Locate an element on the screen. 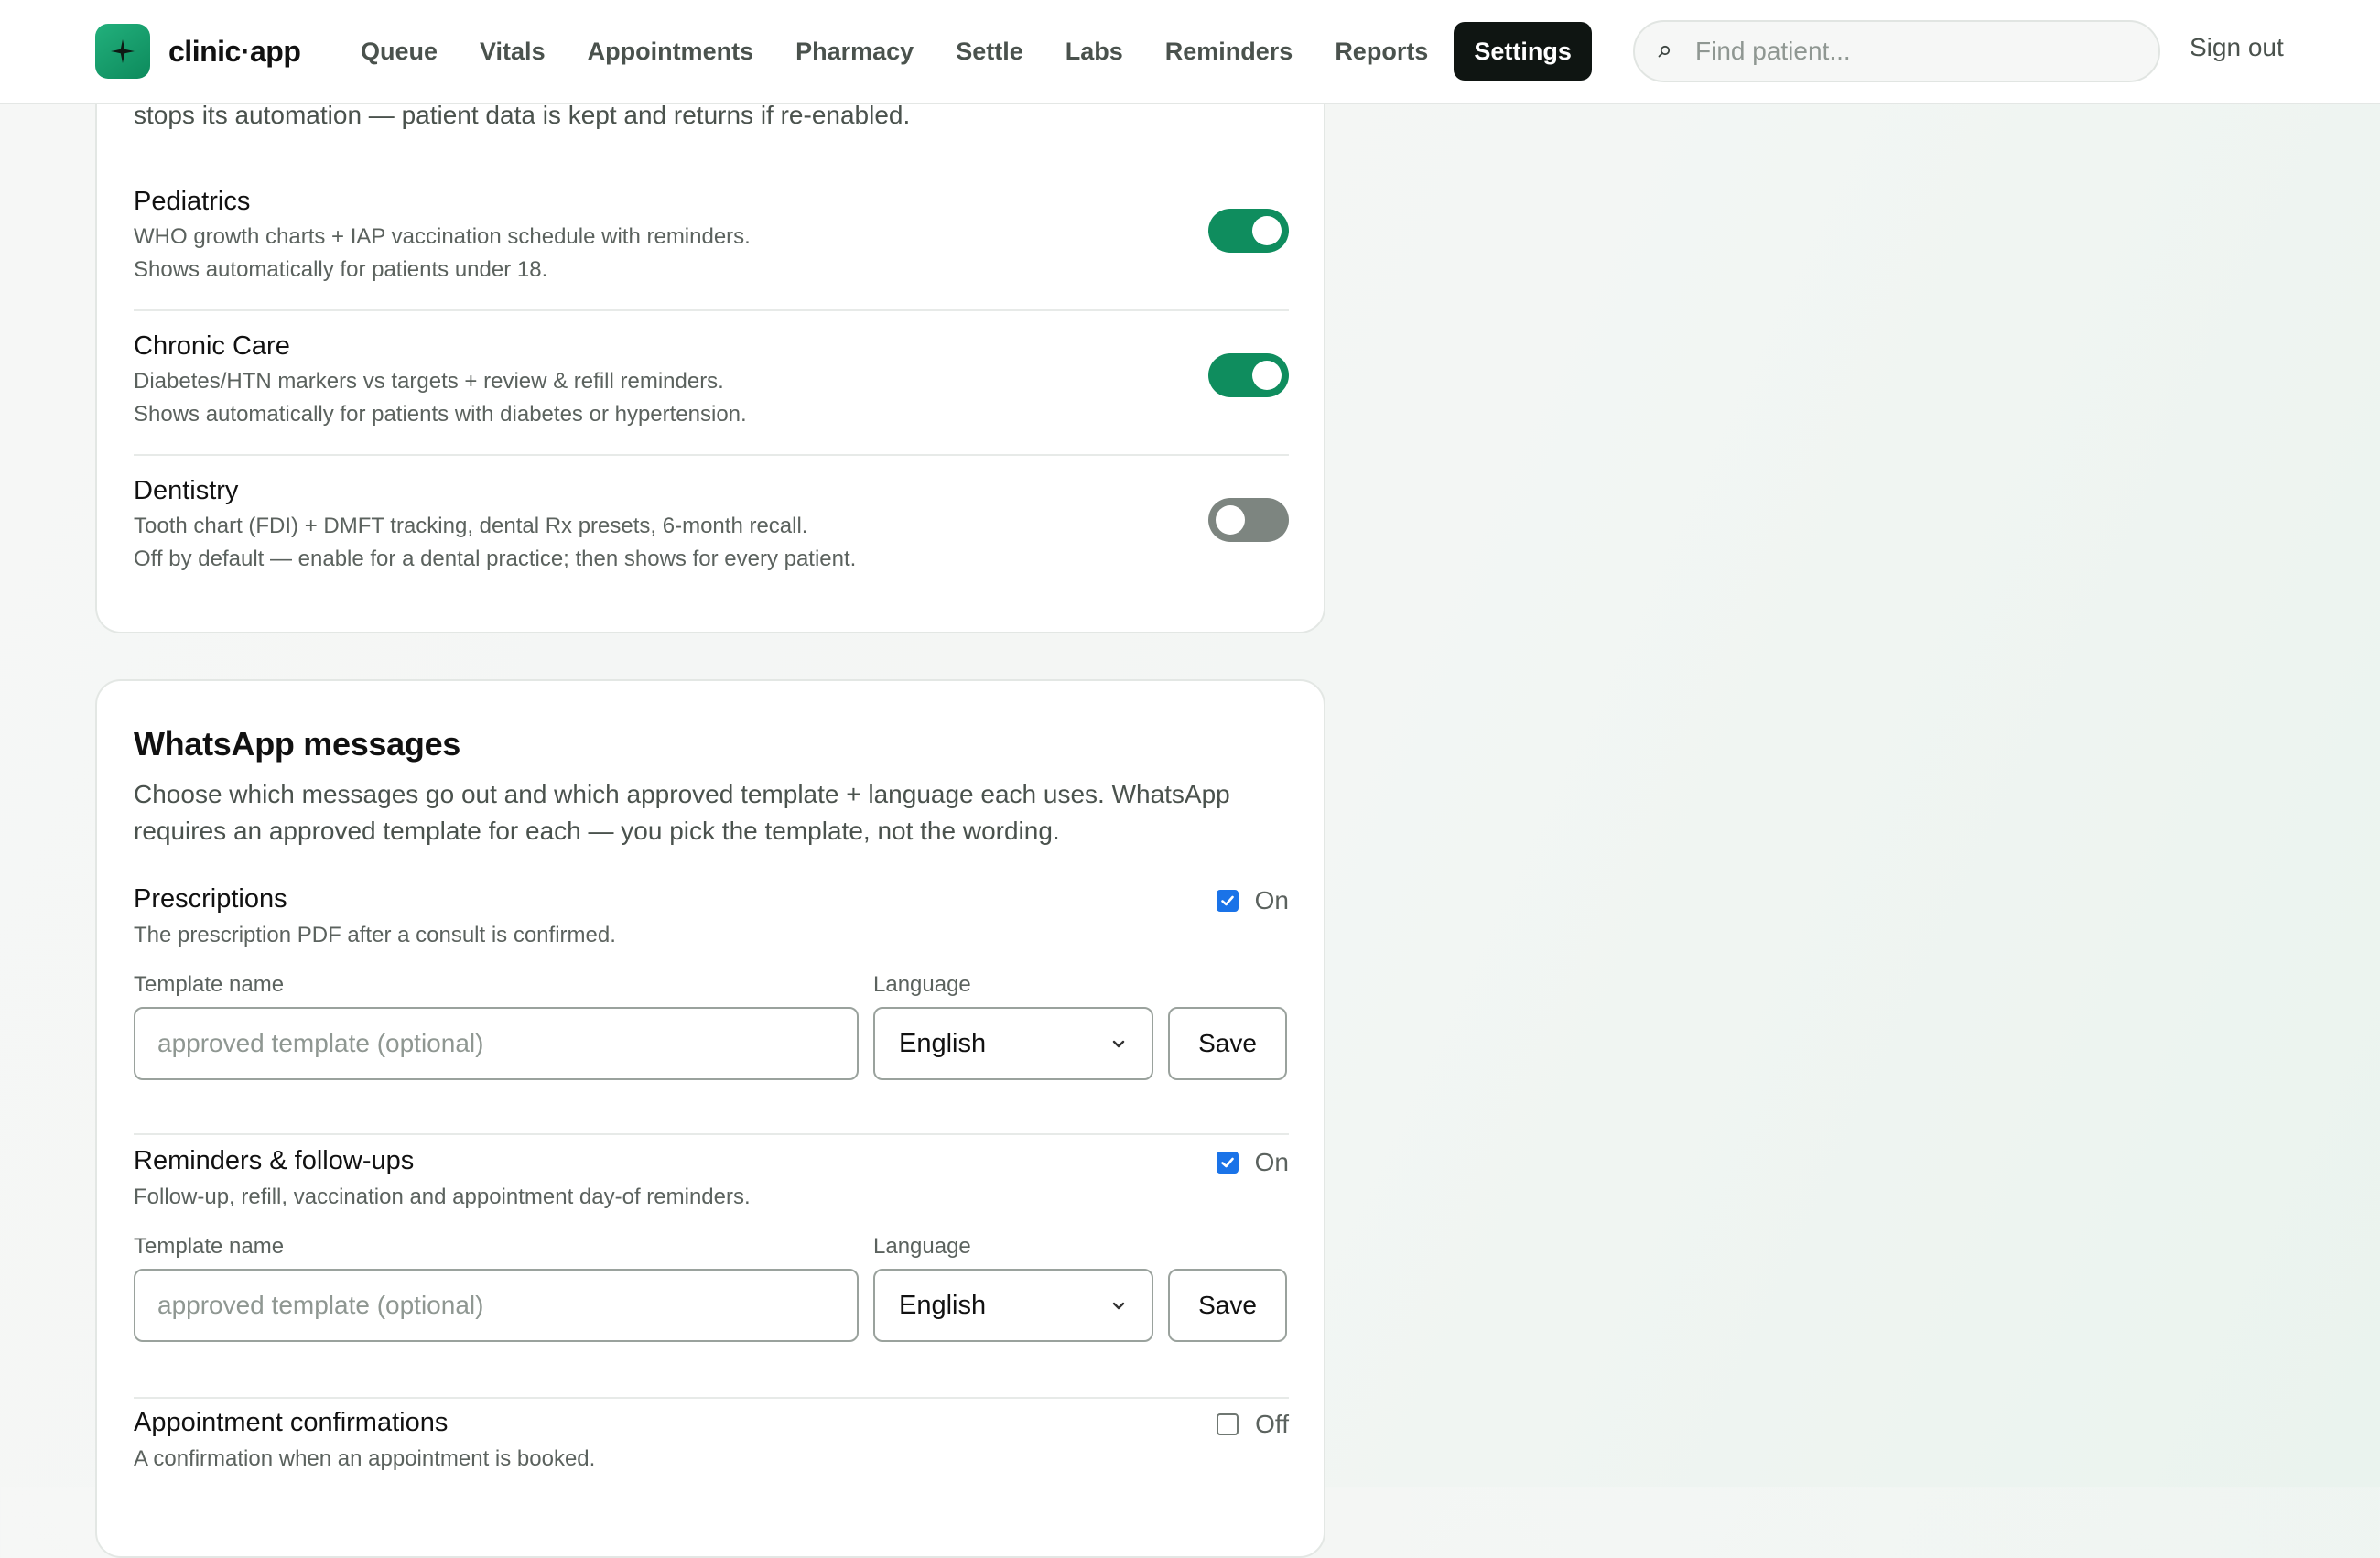 The width and height of the screenshot is (2380, 1558). search-input is located at coordinates (1915, 51).